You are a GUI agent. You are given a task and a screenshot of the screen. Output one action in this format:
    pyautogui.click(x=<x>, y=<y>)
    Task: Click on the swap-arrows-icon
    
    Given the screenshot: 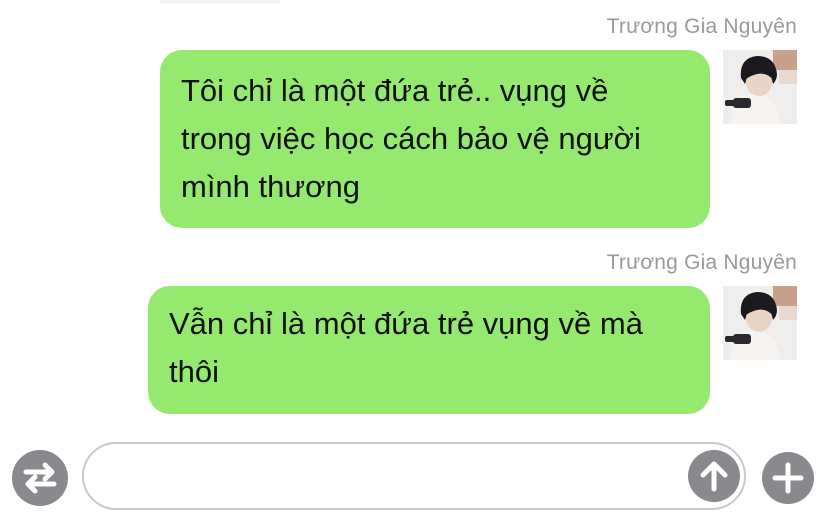 What is the action you would take?
    pyautogui.click(x=40, y=478)
    